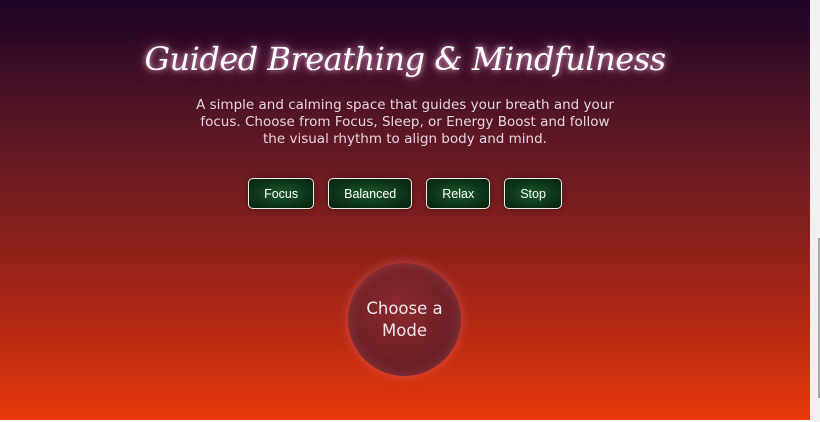 This screenshot has width=820, height=422. What do you see at coordinates (370, 193) in the screenshot?
I see `balanced-button: Balanced` at bounding box center [370, 193].